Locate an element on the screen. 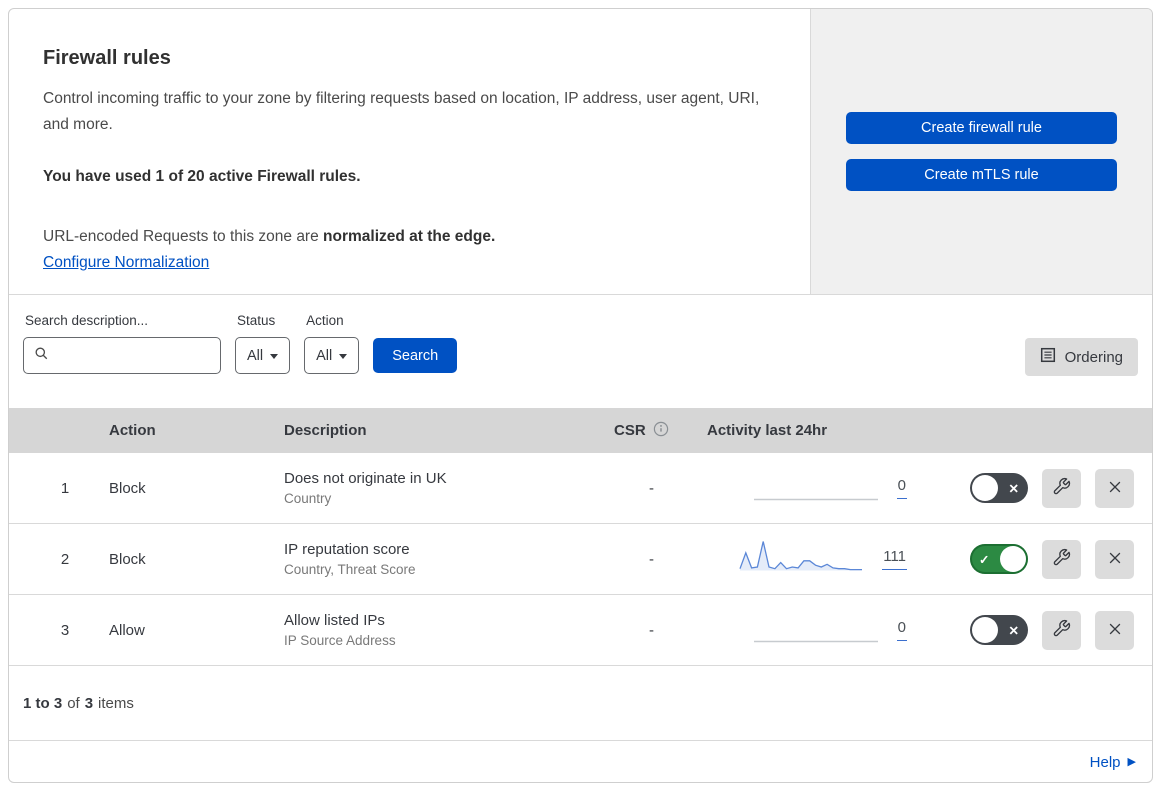 The height and width of the screenshot is (799, 1161). item-total: 3 is located at coordinates (89, 703).